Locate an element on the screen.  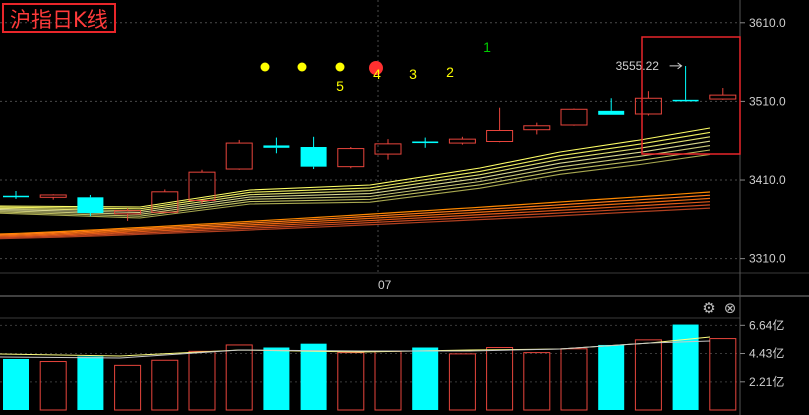
price-tick-label: 3510.0 is located at coordinates (767, 101).